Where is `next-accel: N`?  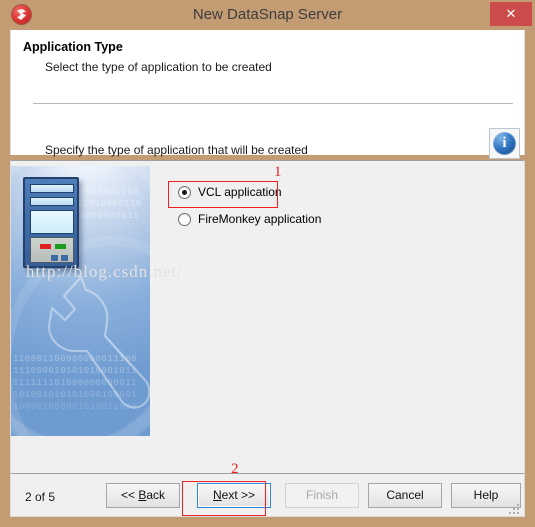 next-accel: N is located at coordinates (217, 495).